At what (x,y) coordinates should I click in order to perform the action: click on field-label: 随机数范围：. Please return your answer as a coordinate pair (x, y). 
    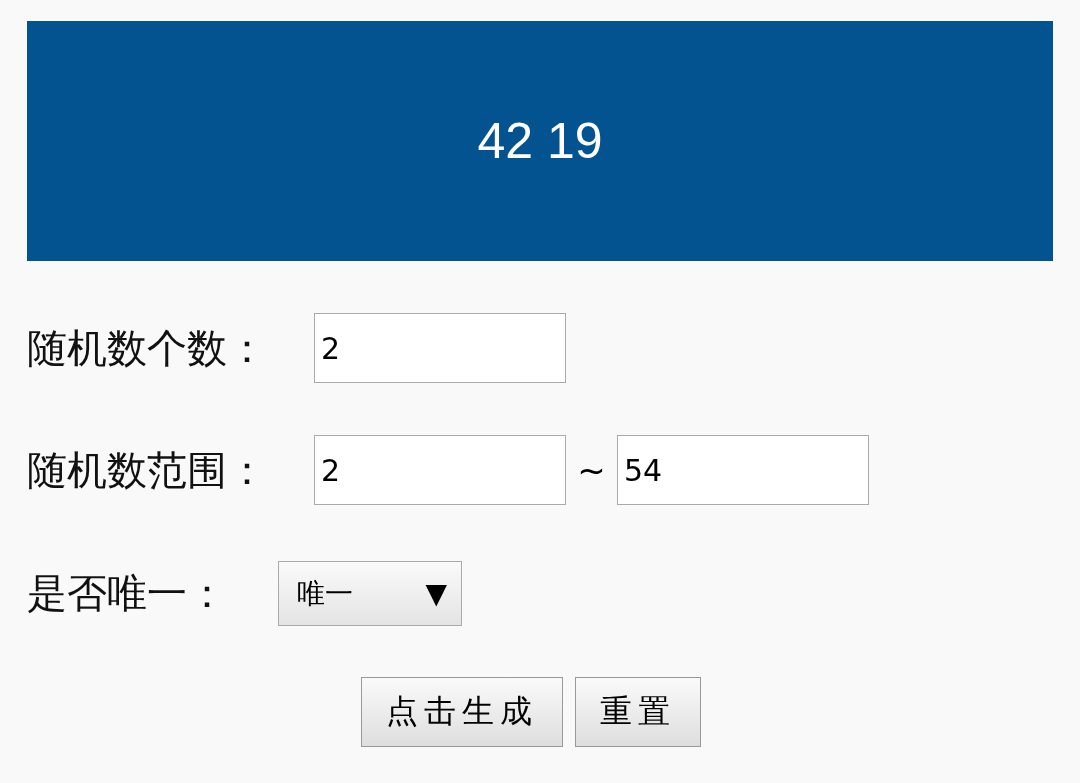
    Looking at the image, I should click on (147, 470).